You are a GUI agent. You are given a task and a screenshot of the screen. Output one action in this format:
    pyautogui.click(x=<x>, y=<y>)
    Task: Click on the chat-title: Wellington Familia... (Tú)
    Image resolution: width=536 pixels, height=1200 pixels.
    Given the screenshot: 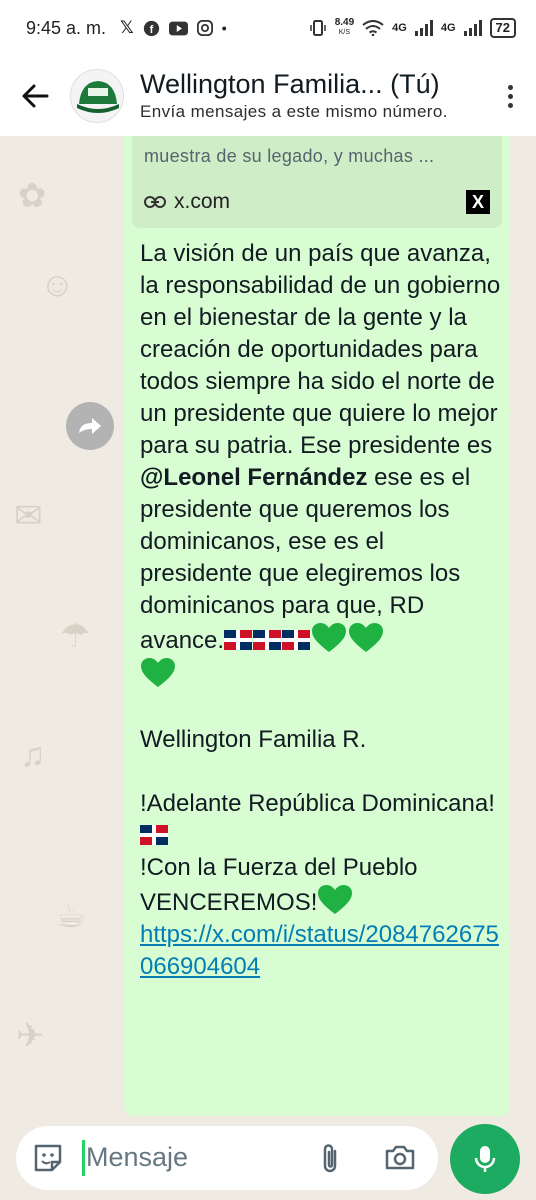 What is the action you would take?
    pyautogui.click(x=290, y=84)
    